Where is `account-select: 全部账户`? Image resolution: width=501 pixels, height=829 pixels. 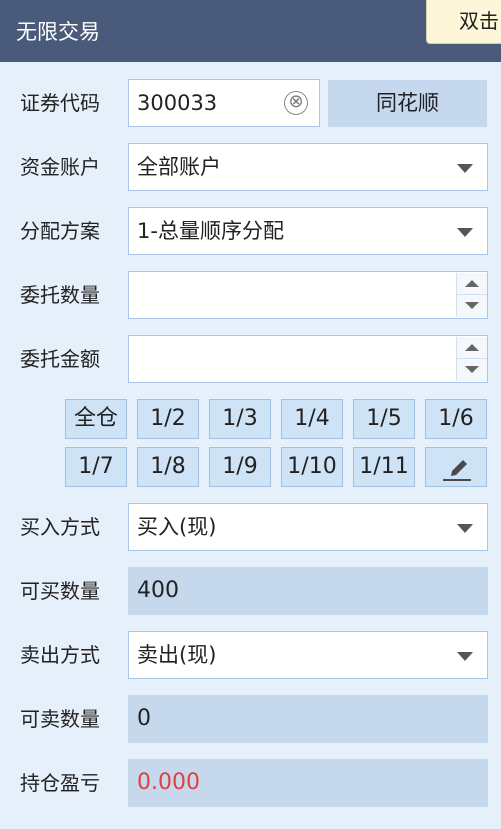 account-select: 全部账户 is located at coordinates (308, 167).